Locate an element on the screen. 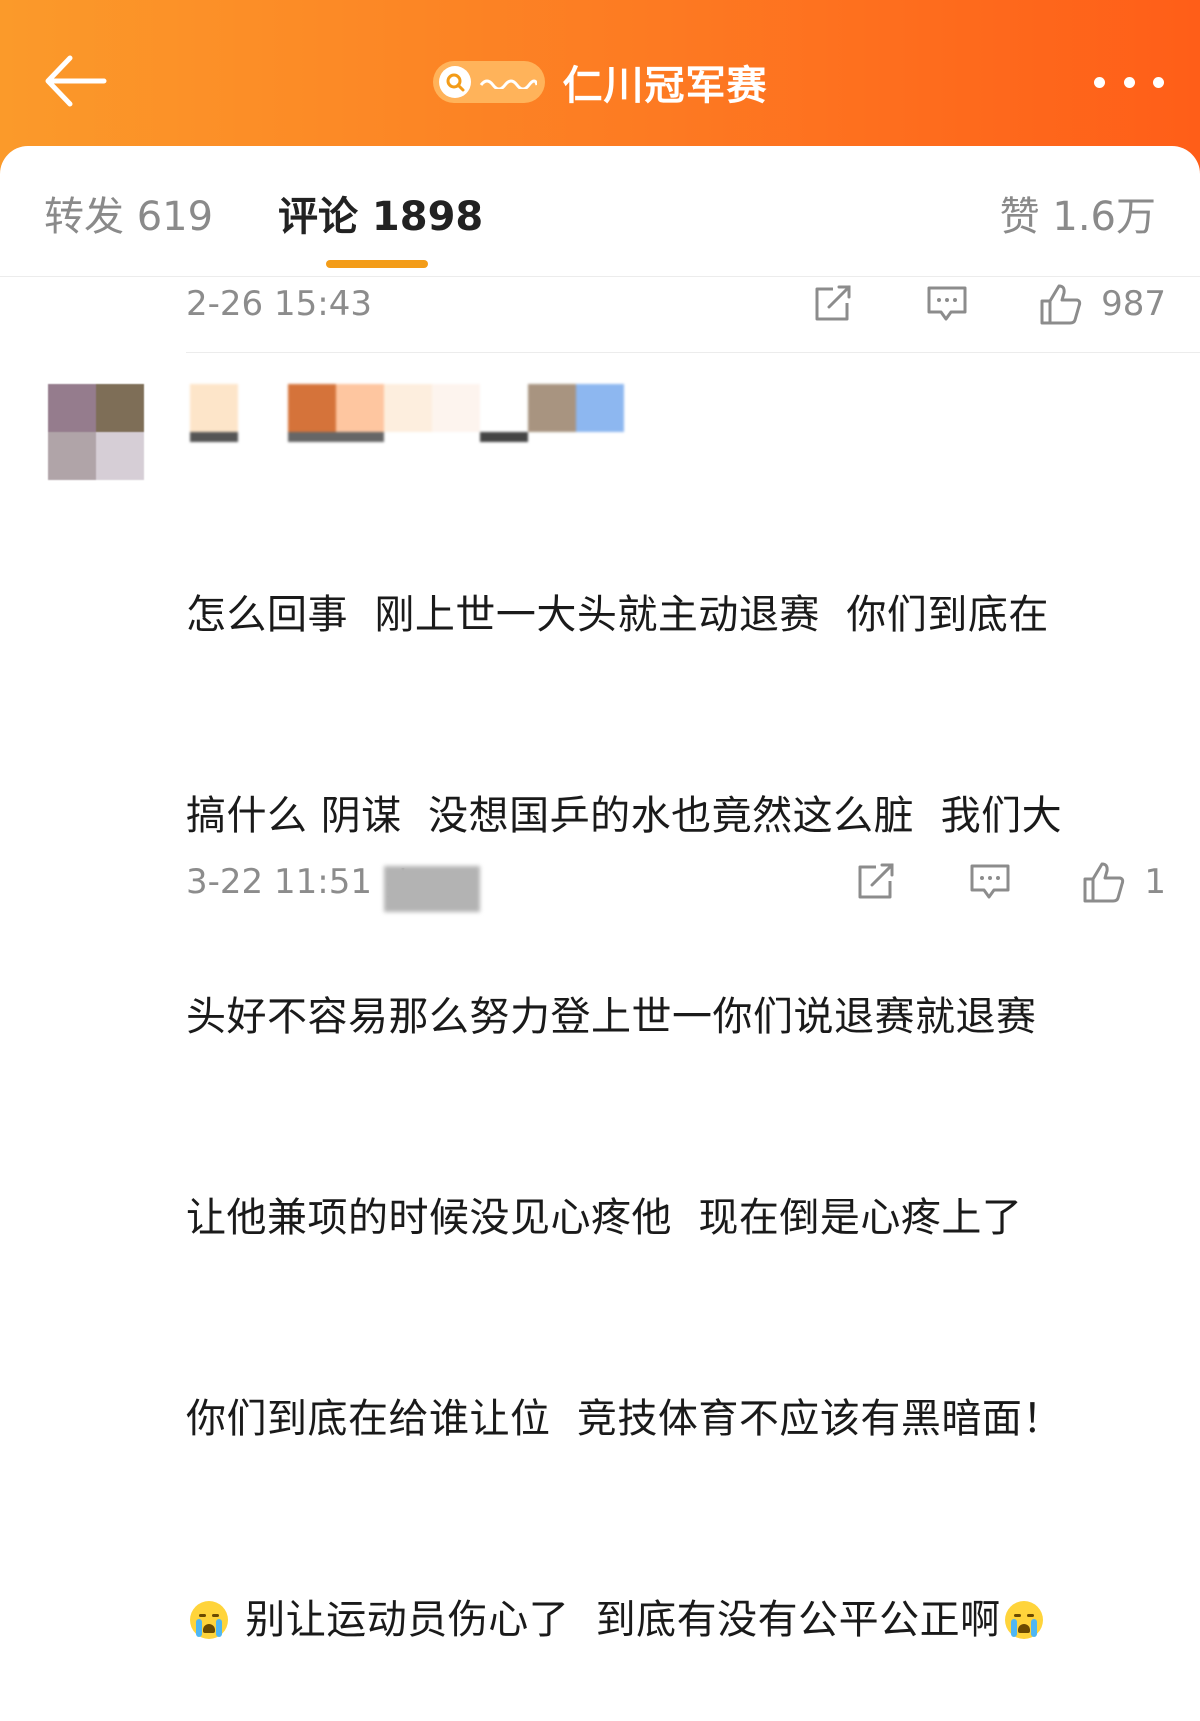  prev-comment-actions: 987 is located at coordinates (988, 304).